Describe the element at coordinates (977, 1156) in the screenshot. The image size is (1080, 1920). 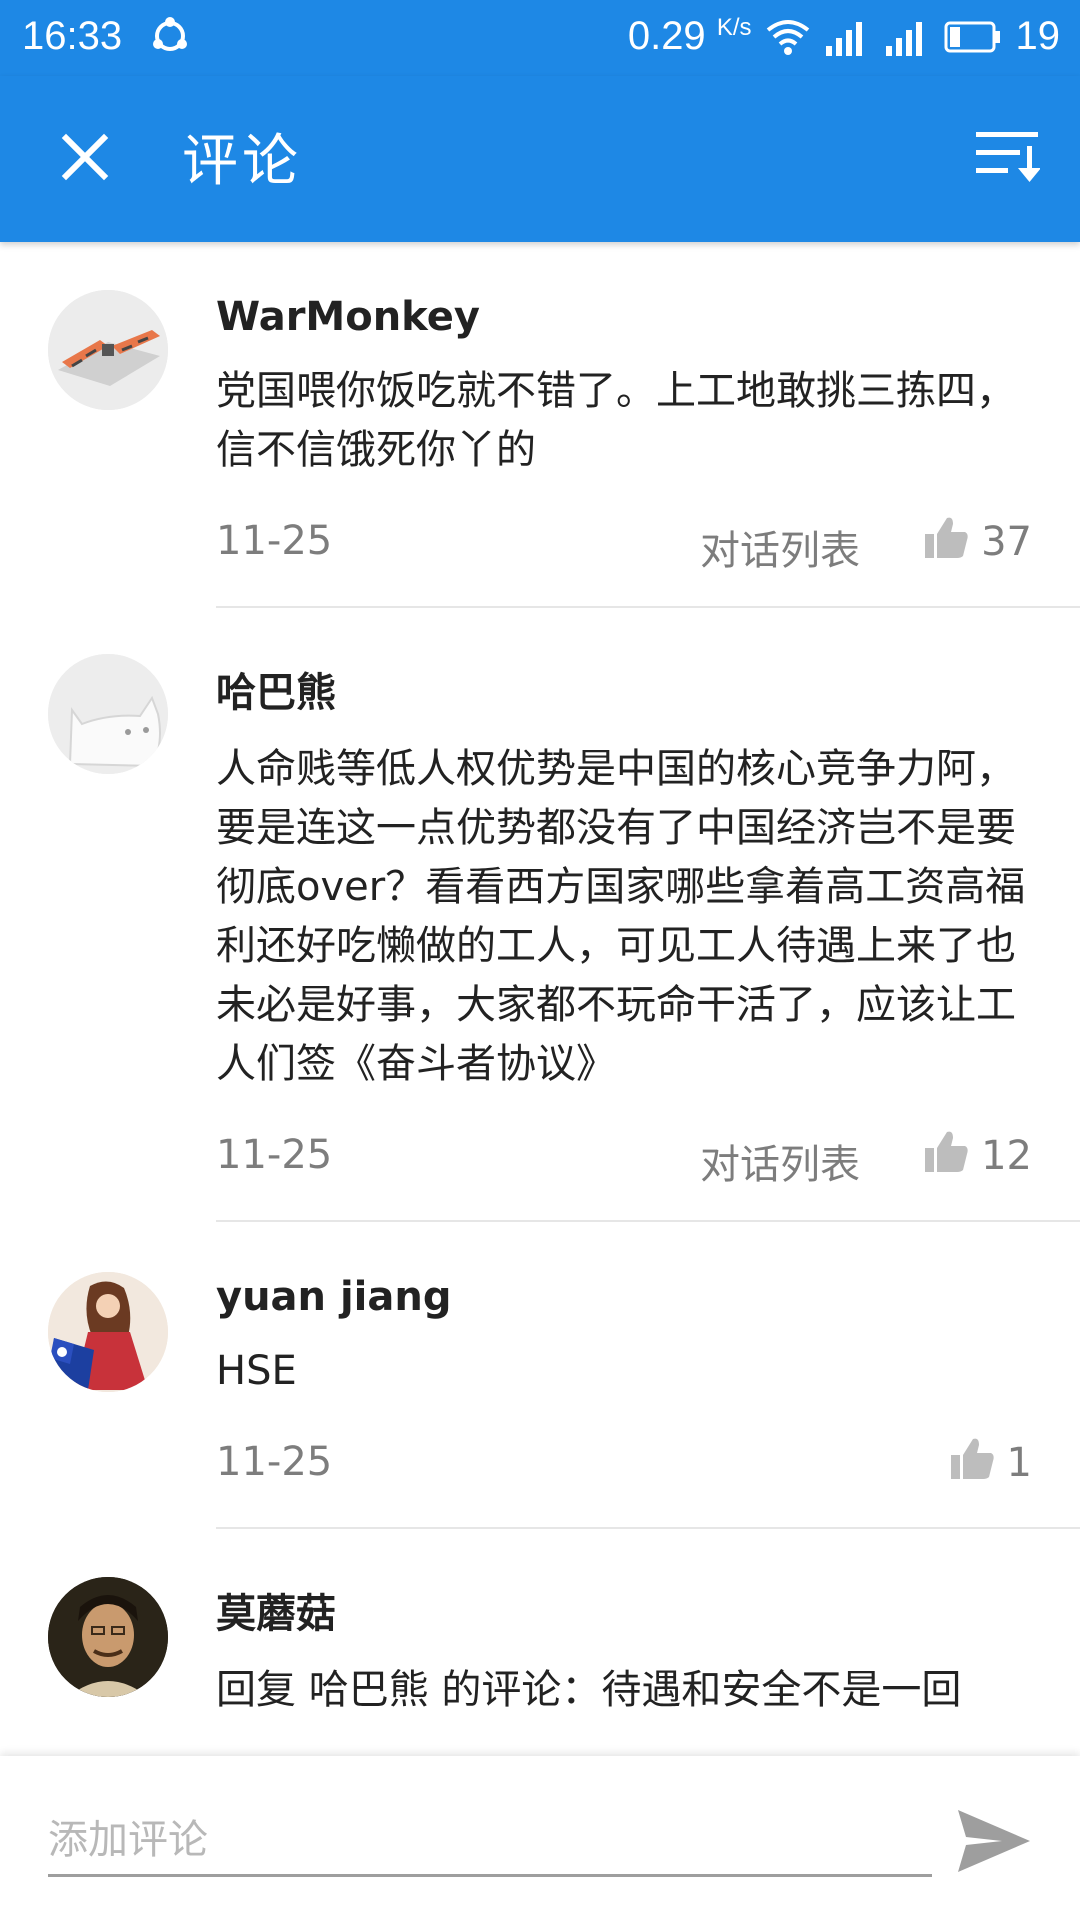
I see `like-button: 12` at that location.